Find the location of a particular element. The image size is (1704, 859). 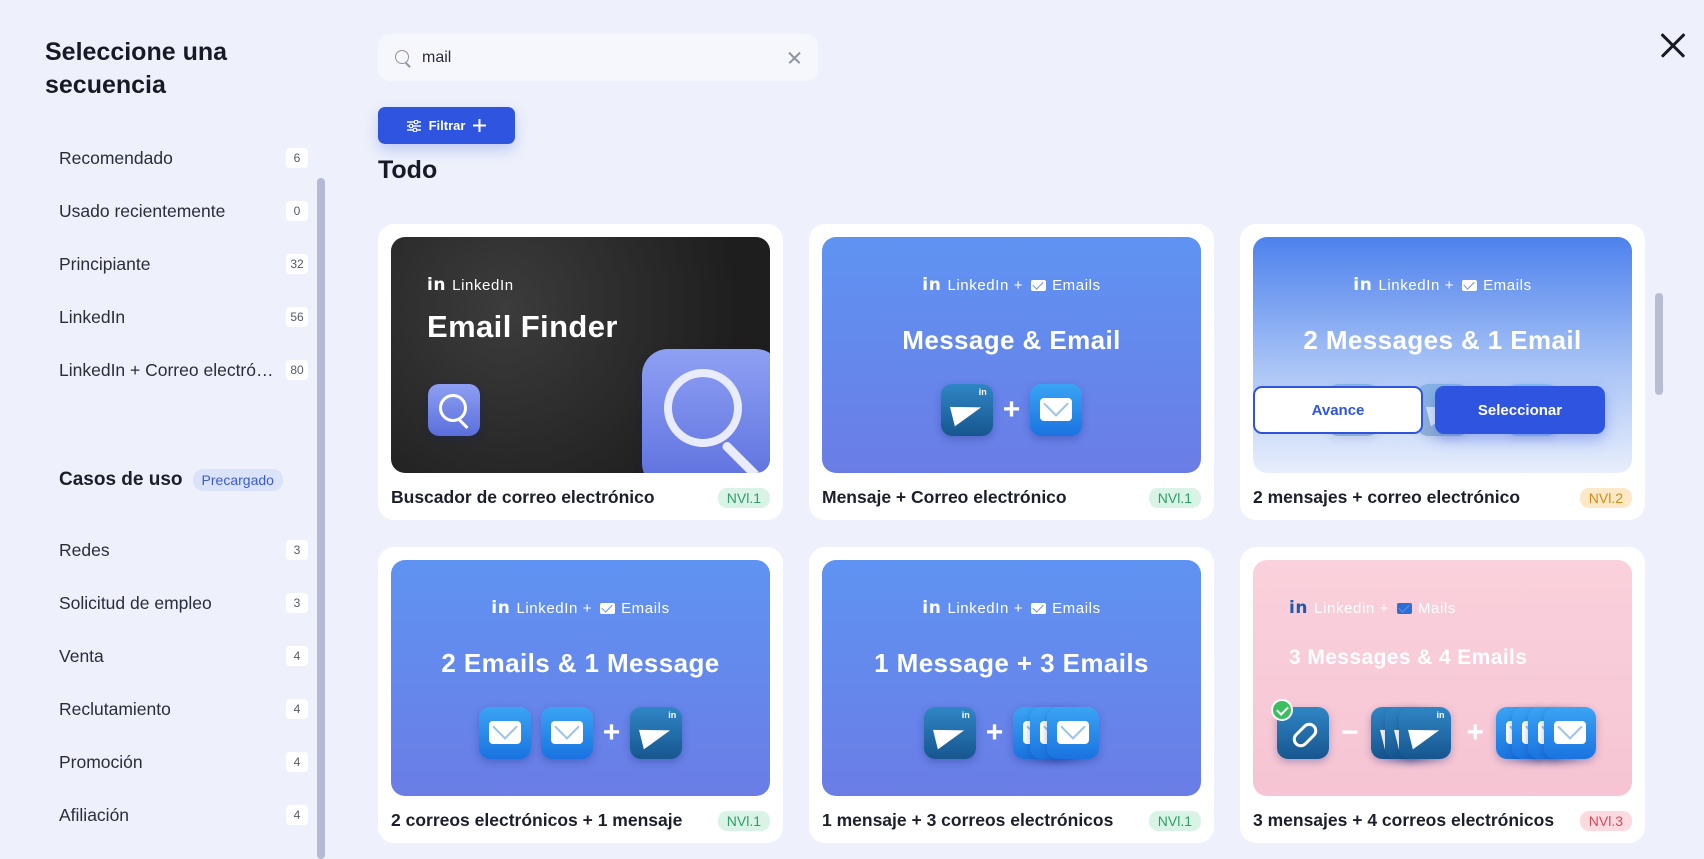

card-footer: 1 mensaje + 3 correos electrónicos NVl.1 is located at coordinates (1011, 820).